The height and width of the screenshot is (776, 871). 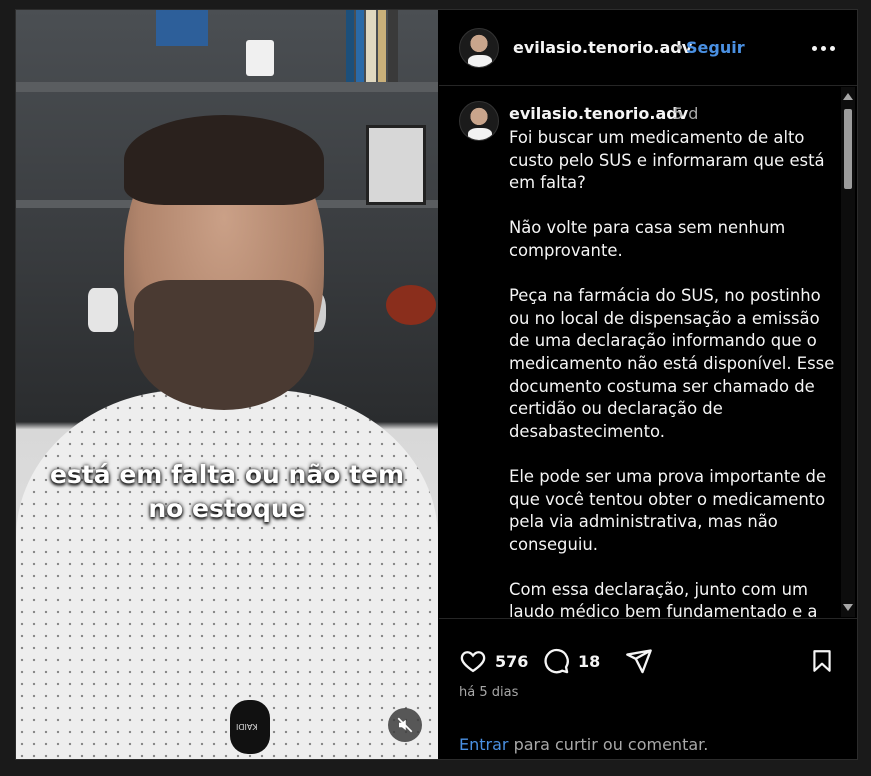 I want to click on microphone: KAIDI, so click(x=250, y=727).